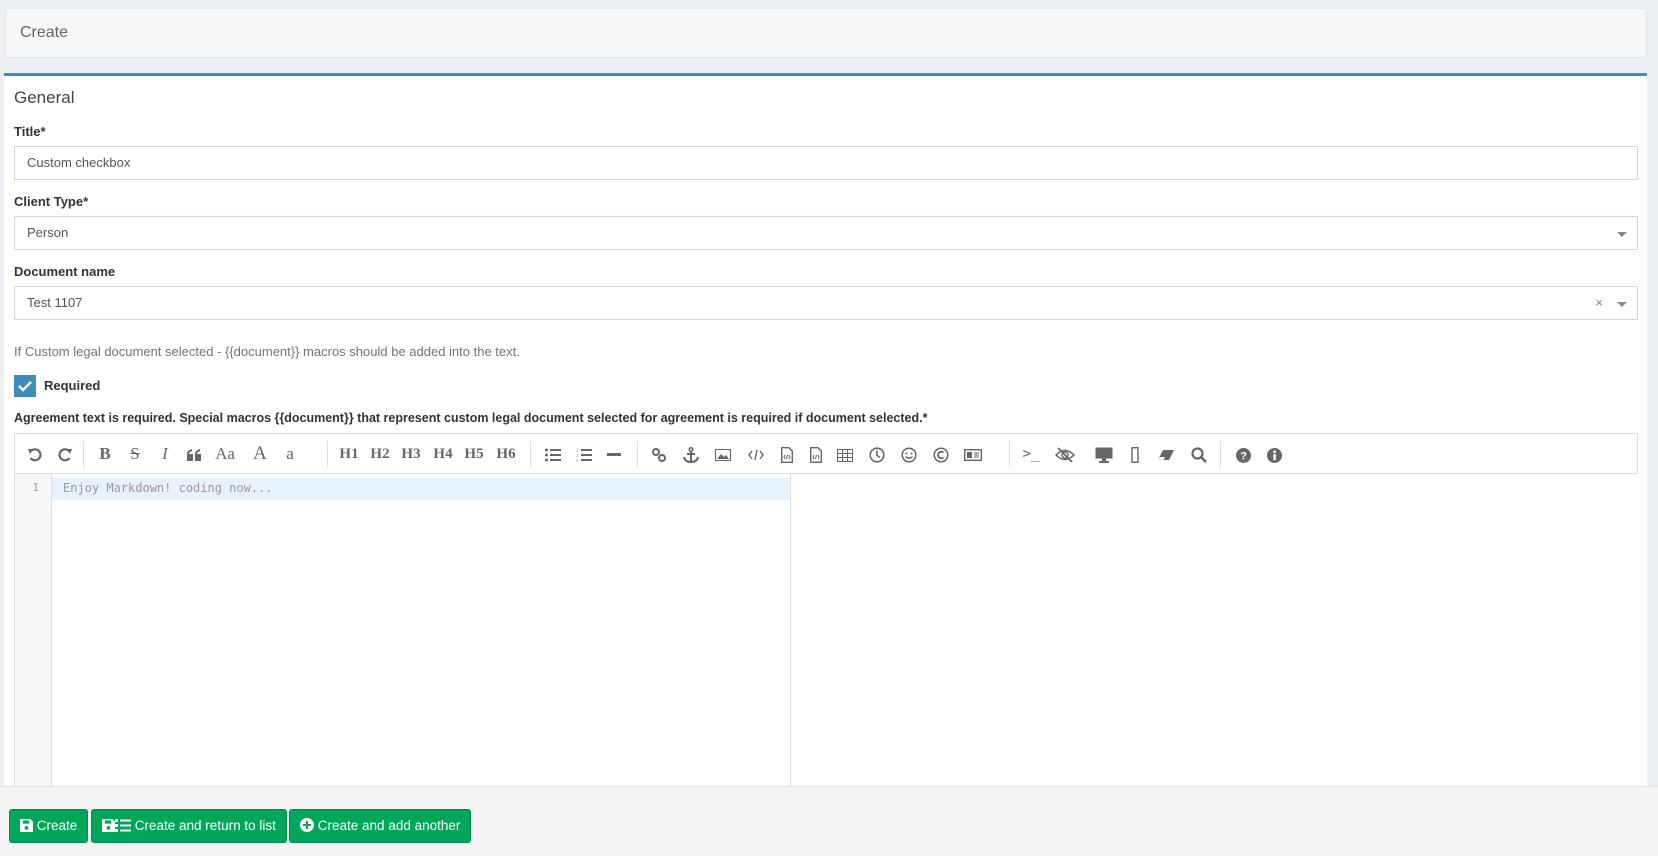 Image resolution: width=1658 pixels, height=856 pixels. Describe the element at coordinates (135, 454) in the screenshot. I see `strikethrough-icon: S` at that location.